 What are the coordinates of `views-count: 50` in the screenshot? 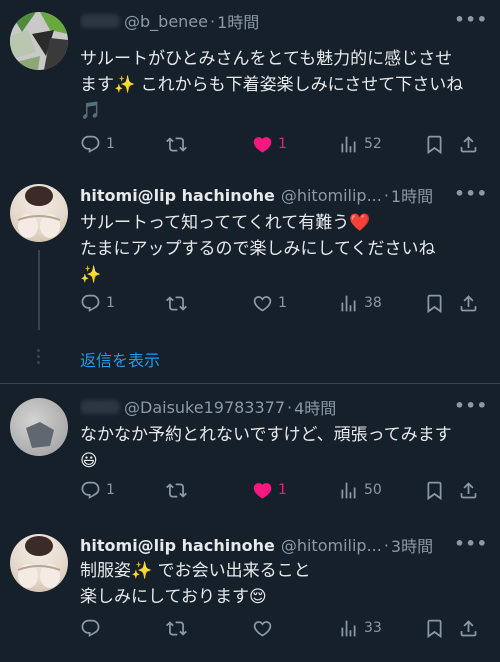 It's located at (373, 490).